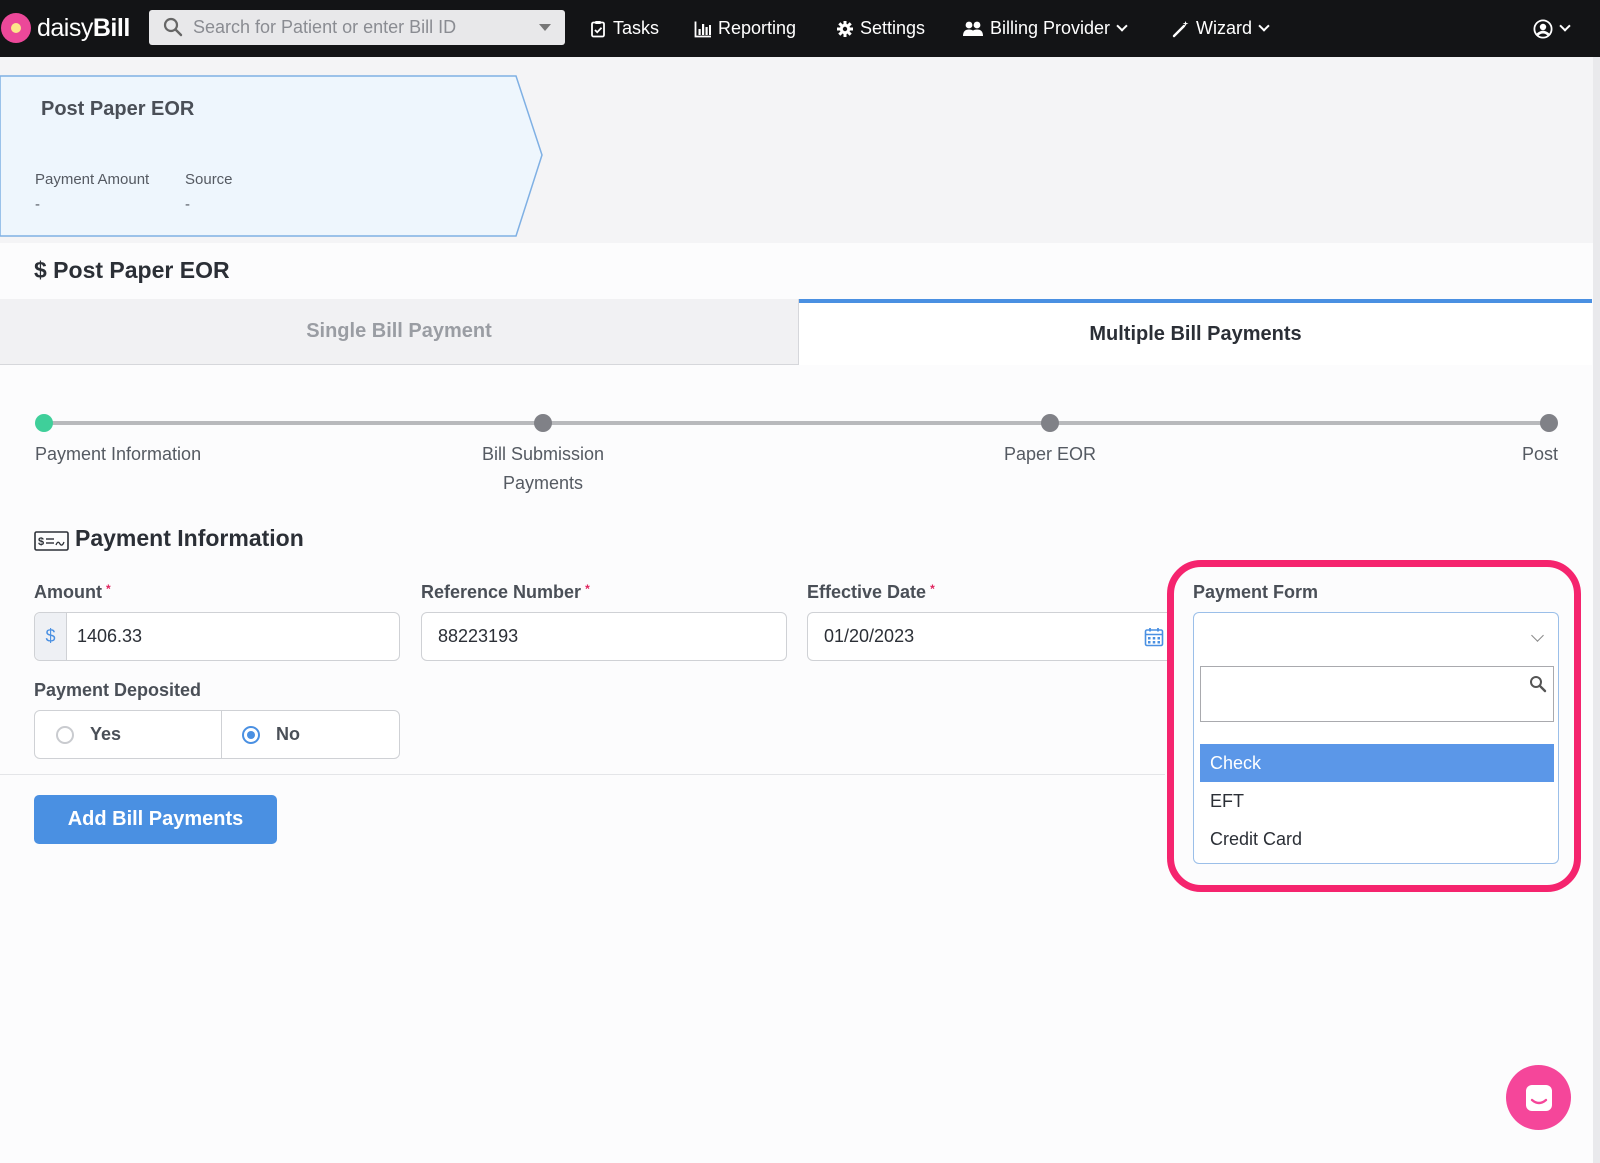 This screenshot has height=1163, width=1600. I want to click on progress-step-label-paper-eor: Paper EOR, so click(1050, 454).